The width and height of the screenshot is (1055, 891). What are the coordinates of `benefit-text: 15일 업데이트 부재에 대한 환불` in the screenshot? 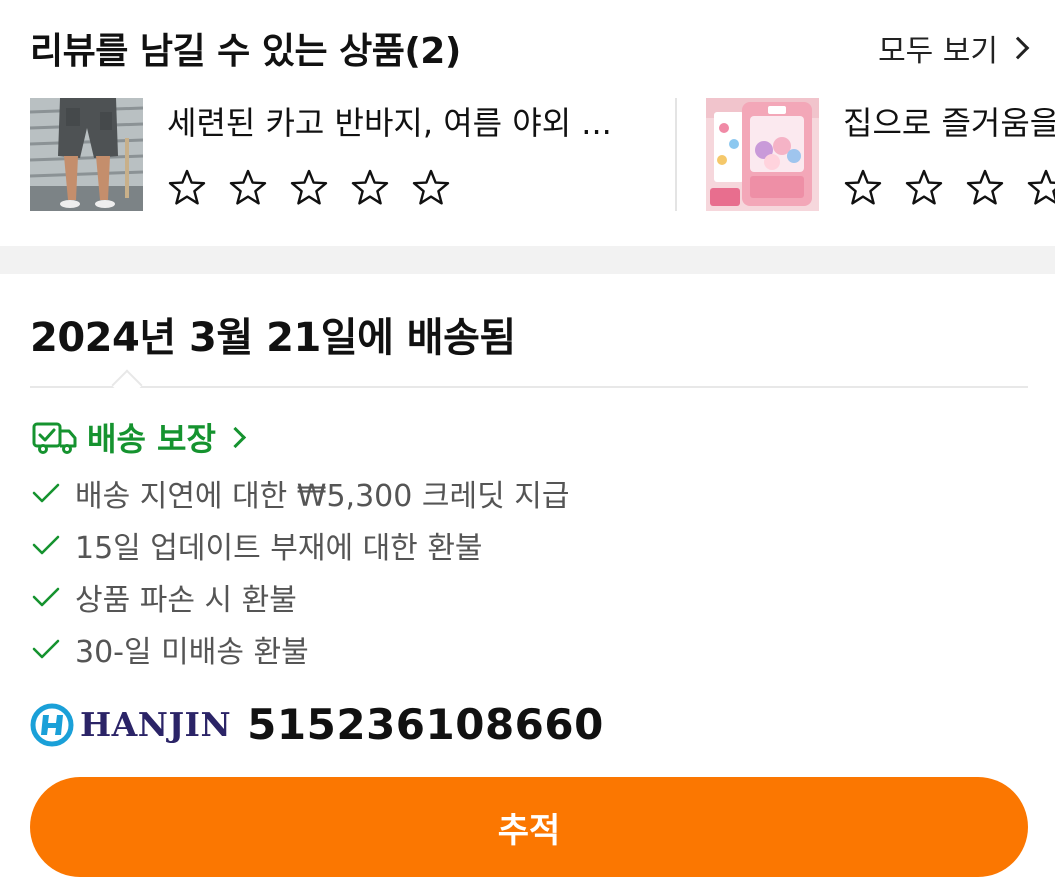 It's located at (279, 548).